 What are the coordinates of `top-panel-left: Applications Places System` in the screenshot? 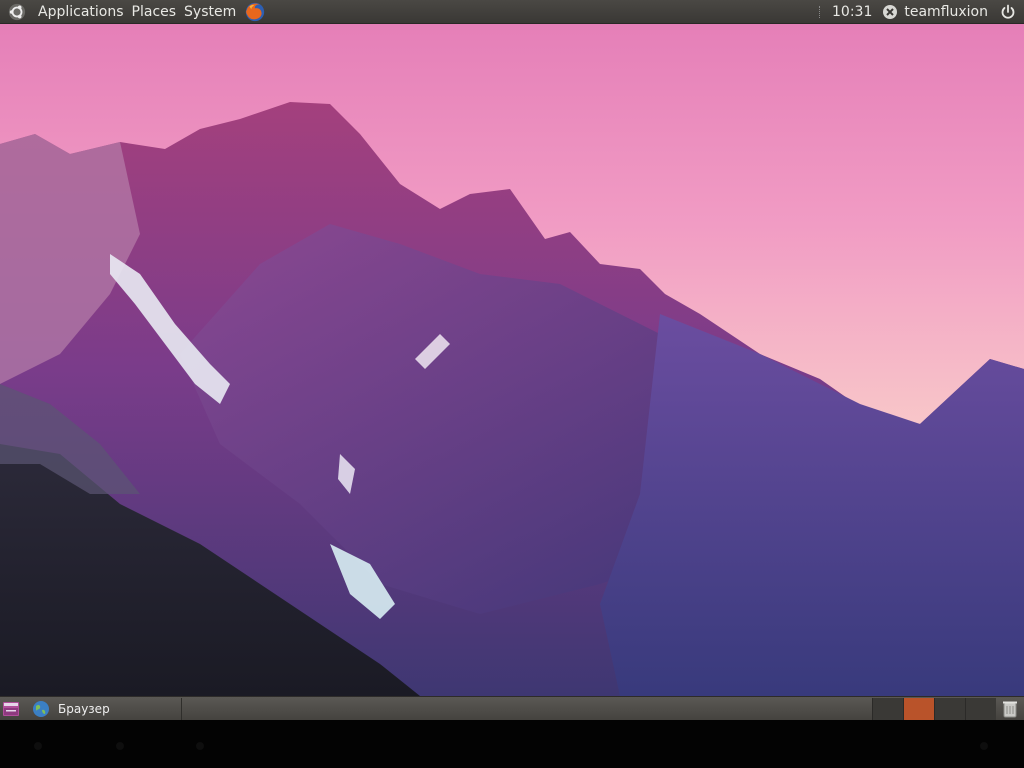 It's located at (133, 12).